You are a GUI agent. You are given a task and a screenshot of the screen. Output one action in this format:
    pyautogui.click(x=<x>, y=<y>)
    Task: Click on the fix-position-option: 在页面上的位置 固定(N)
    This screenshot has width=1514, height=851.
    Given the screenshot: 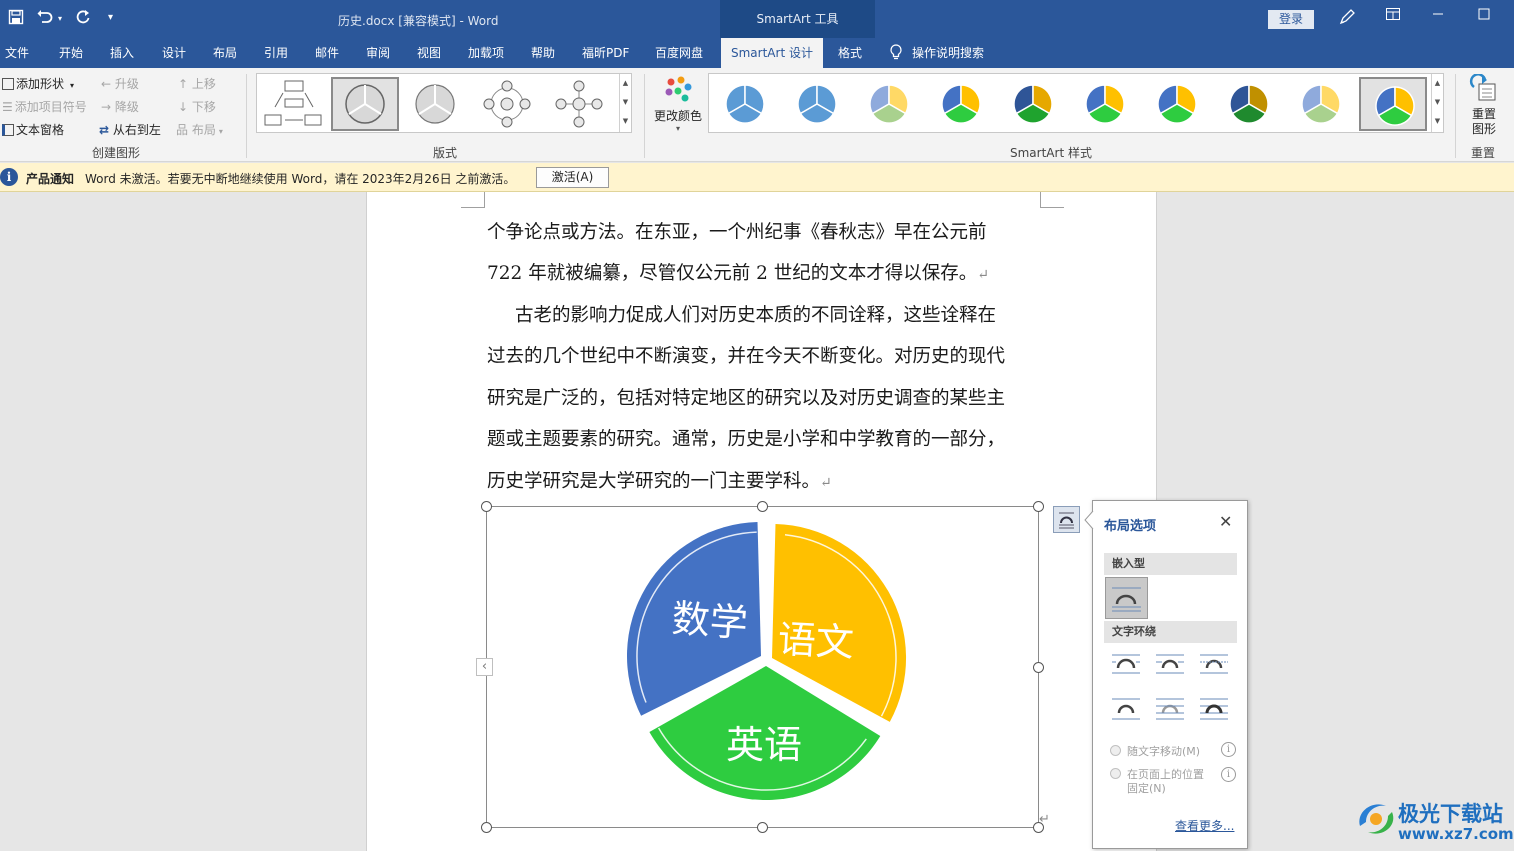 What is the action you would take?
    pyautogui.click(x=1157, y=782)
    